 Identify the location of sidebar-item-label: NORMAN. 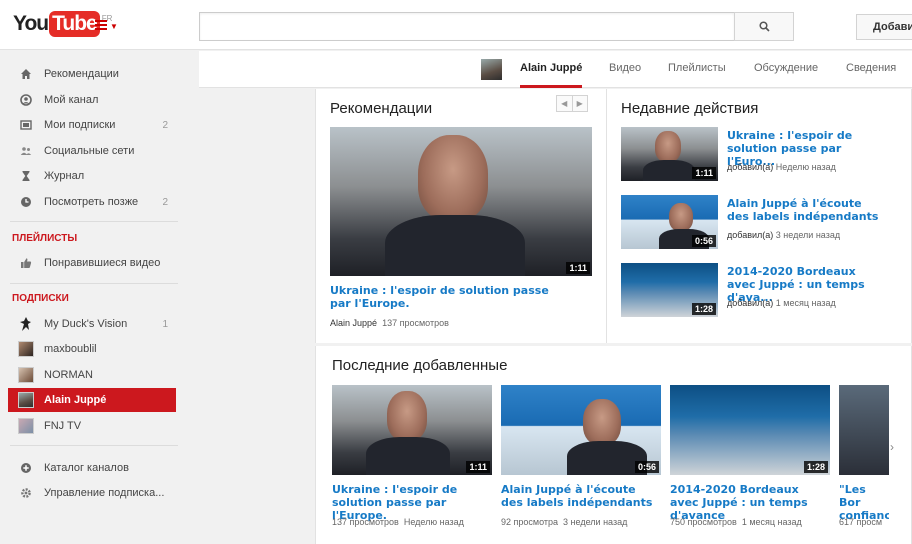
(68, 375).